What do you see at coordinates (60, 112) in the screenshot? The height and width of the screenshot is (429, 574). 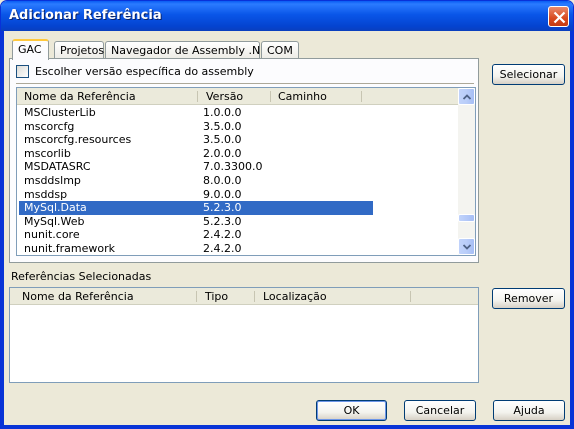 I see `reference-name: MSClusterLib` at bounding box center [60, 112].